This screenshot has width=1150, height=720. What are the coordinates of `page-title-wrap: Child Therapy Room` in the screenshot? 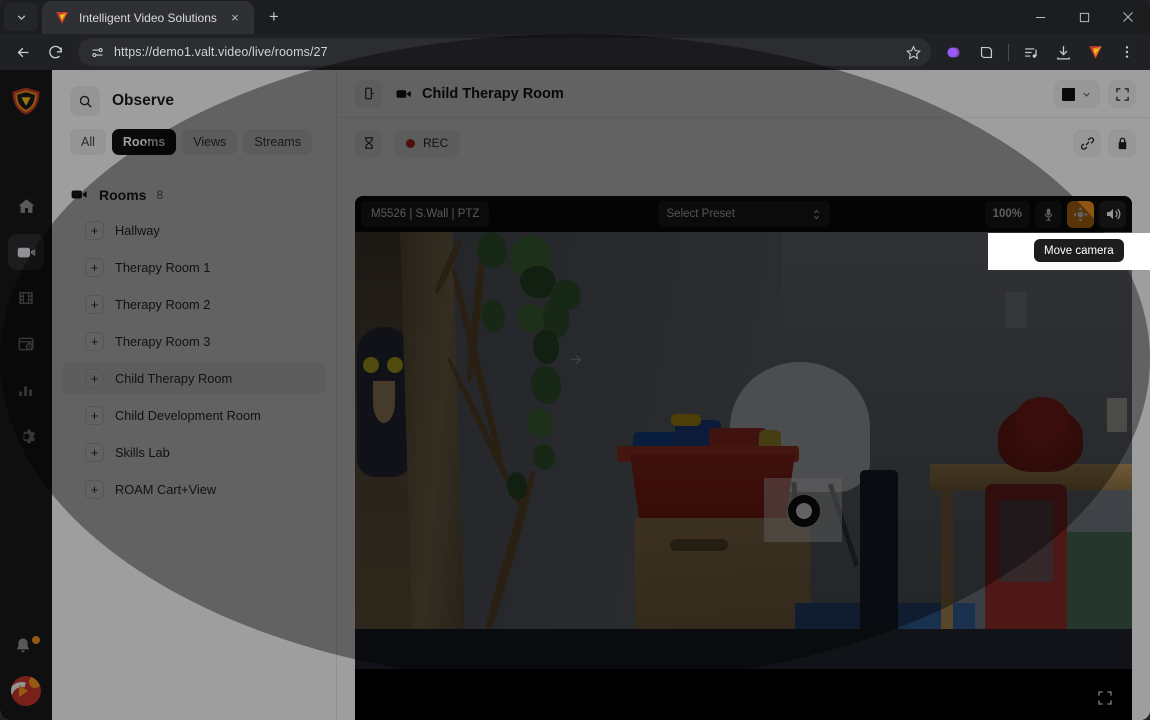 It's located at (479, 94).